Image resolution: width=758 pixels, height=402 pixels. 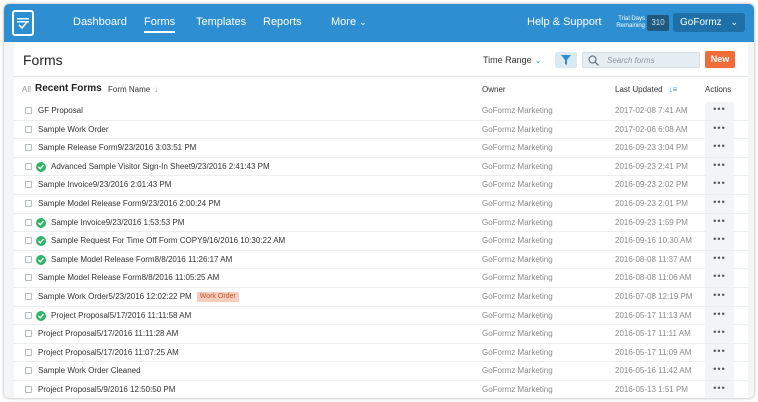 I want to click on sort-form-name: Form Name ↓, so click(x=133, y=89).